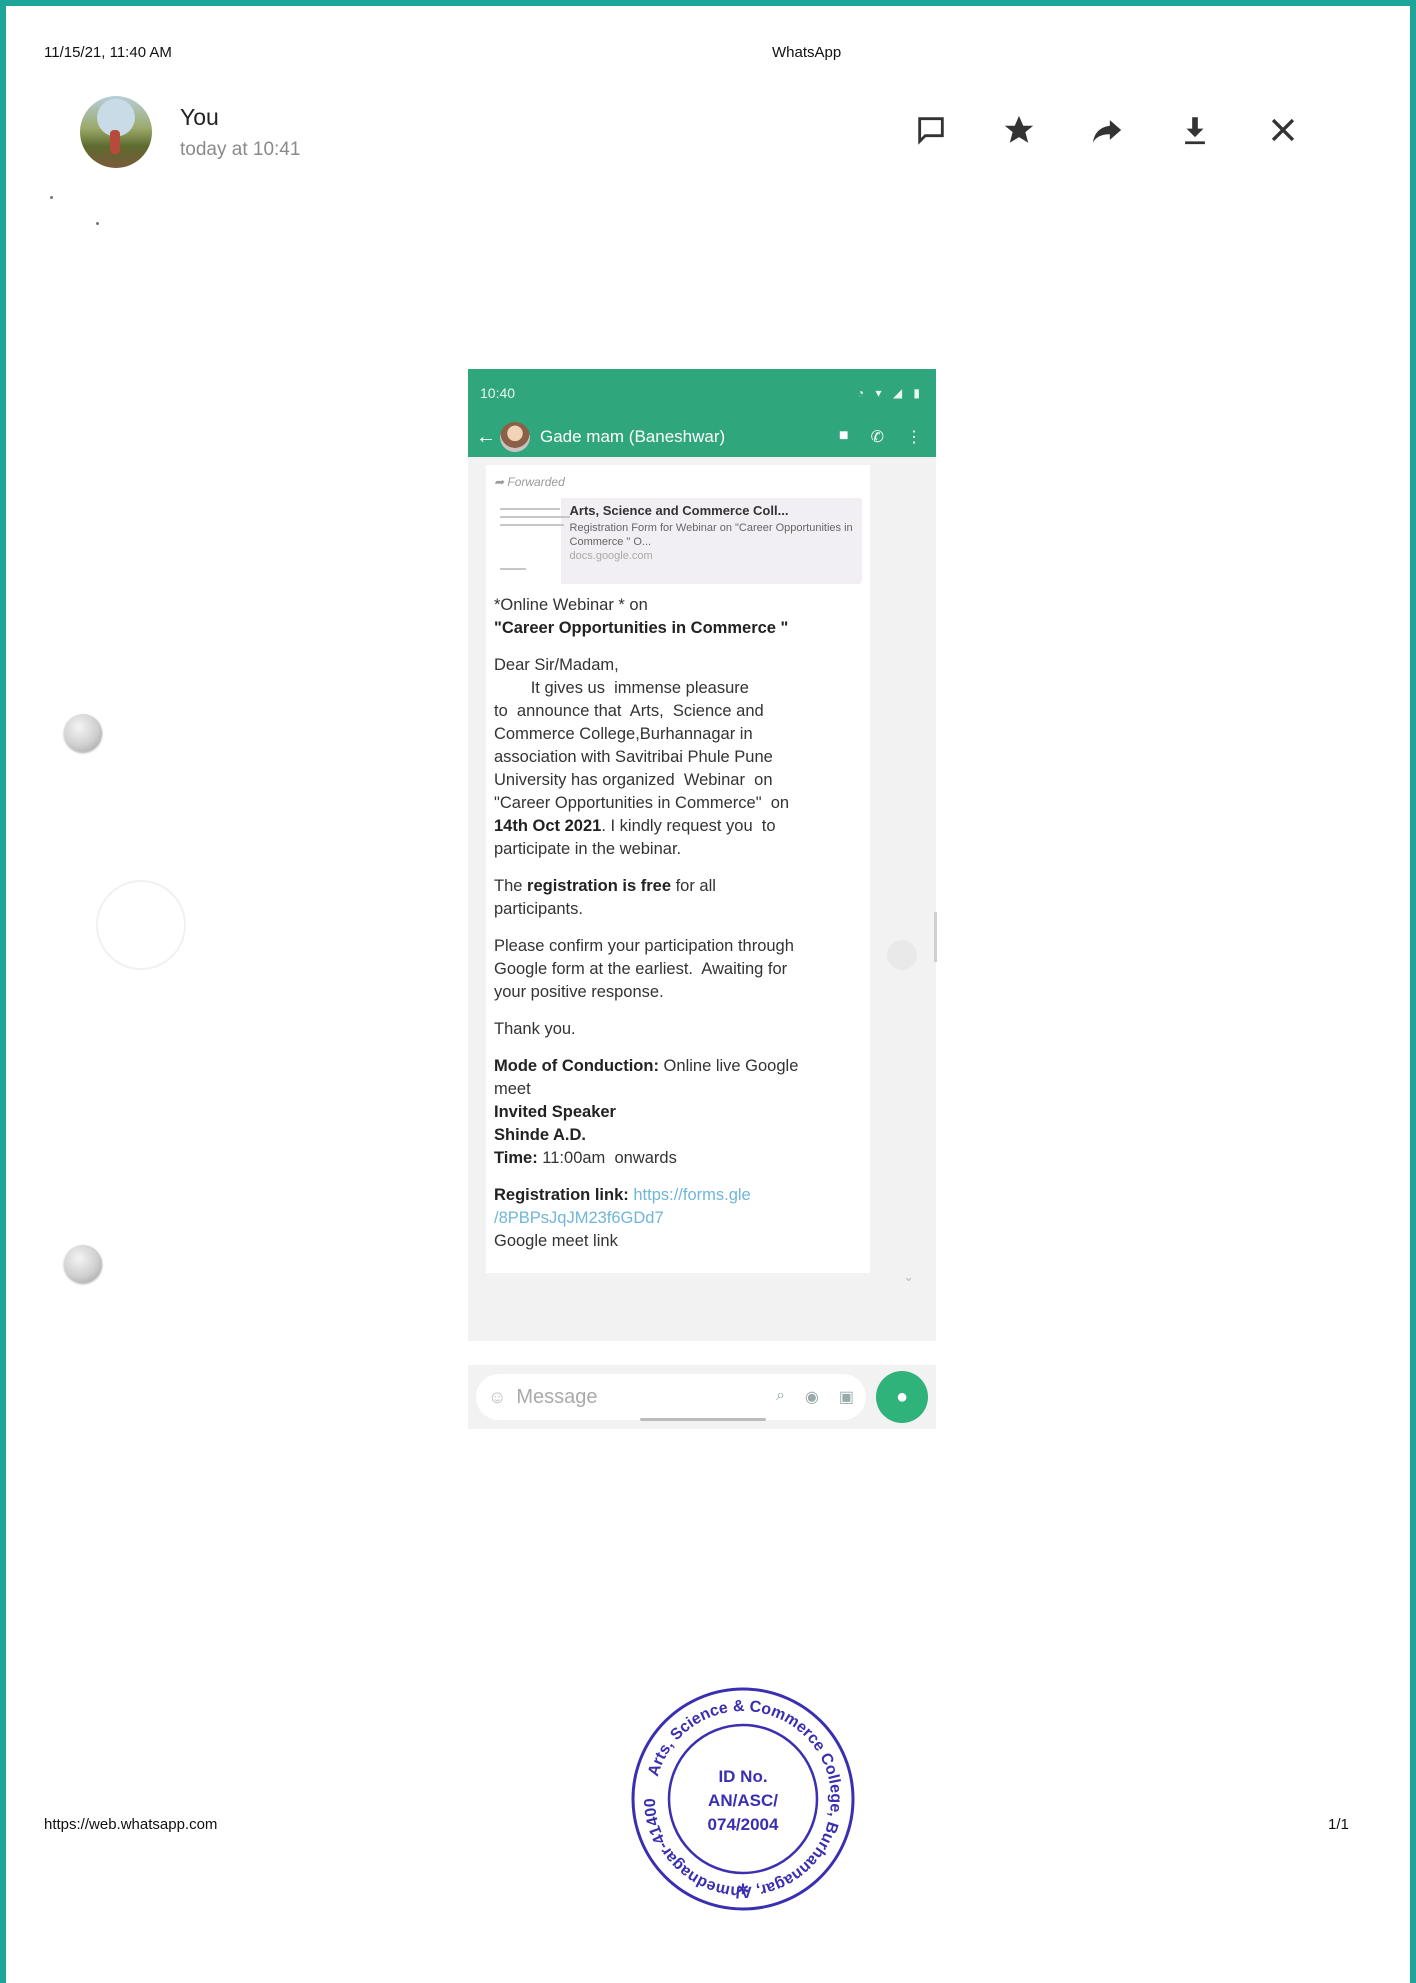  Describe the element at coordinates (807, 52) in the screenshot. I see `print-app-title: WhatsApp` at that location.